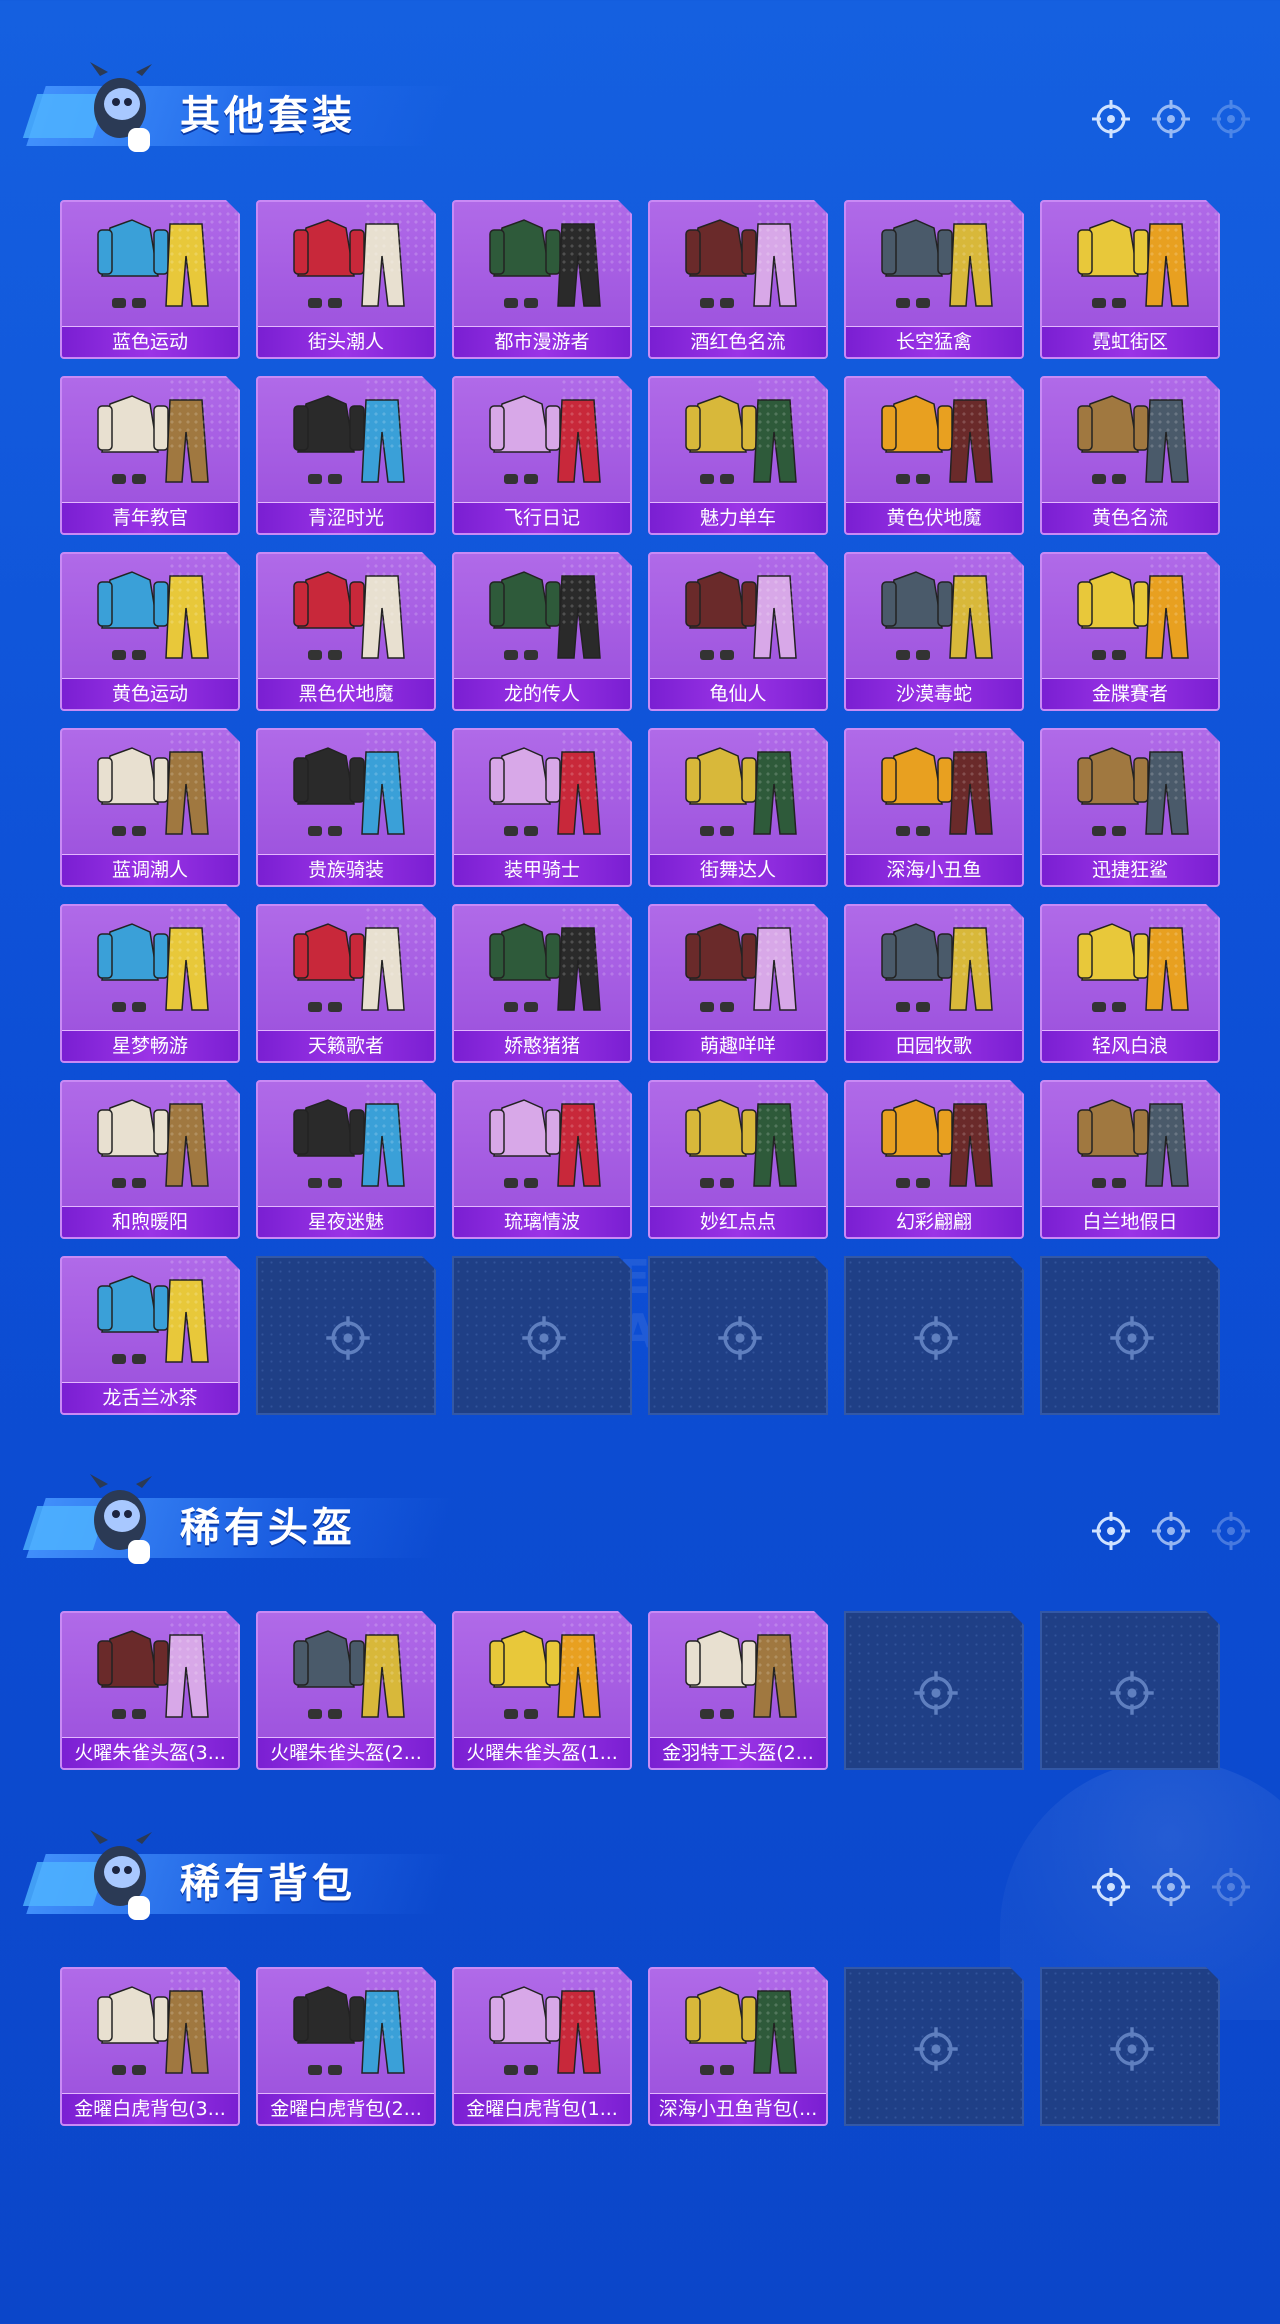 This screenshot has height=2324, width=1280. I want to click on item-card: 龙舌兰冰茶, so click(150, 1335).